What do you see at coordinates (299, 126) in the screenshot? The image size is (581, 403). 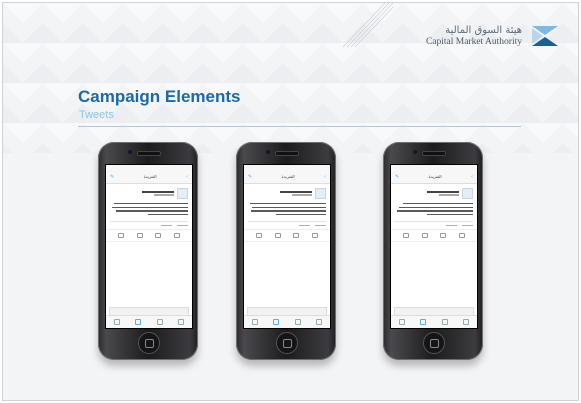 I see `title-divider` at bounding box center [299, 126].